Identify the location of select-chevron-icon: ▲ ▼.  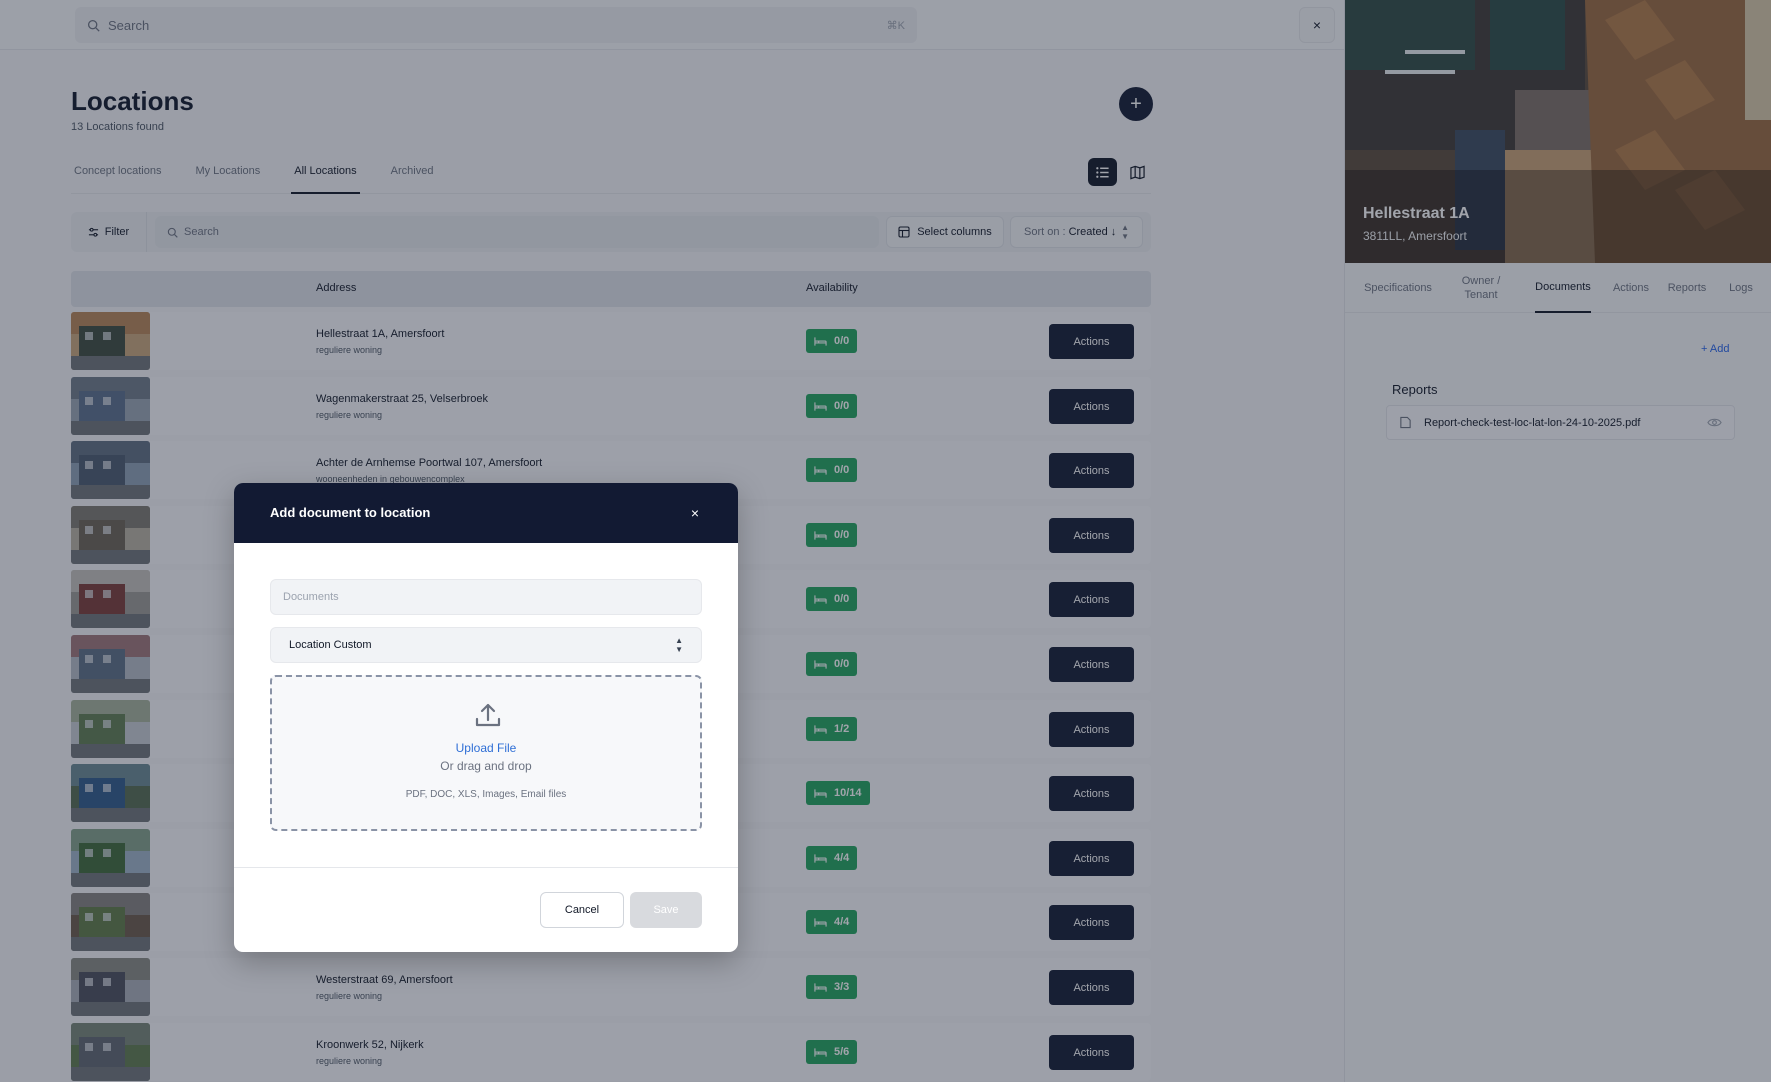
(679, 645).